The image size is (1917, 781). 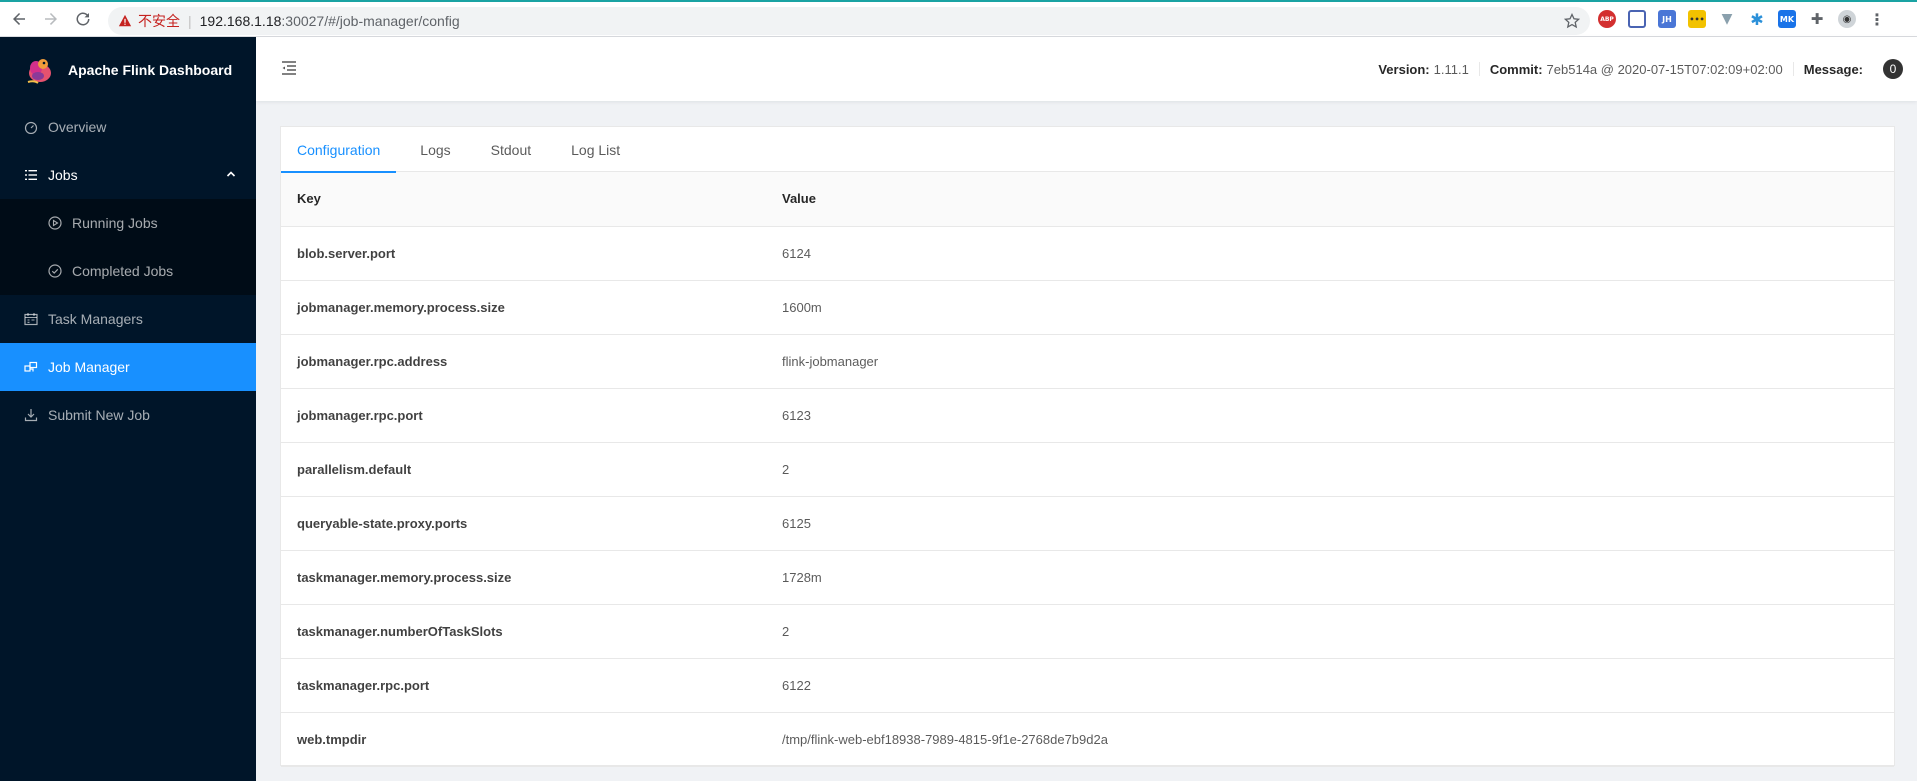 What do you see at coordinates (55, 271) in the screenshot?
I see `check-circle-icon` at bounding box center [55, 271].